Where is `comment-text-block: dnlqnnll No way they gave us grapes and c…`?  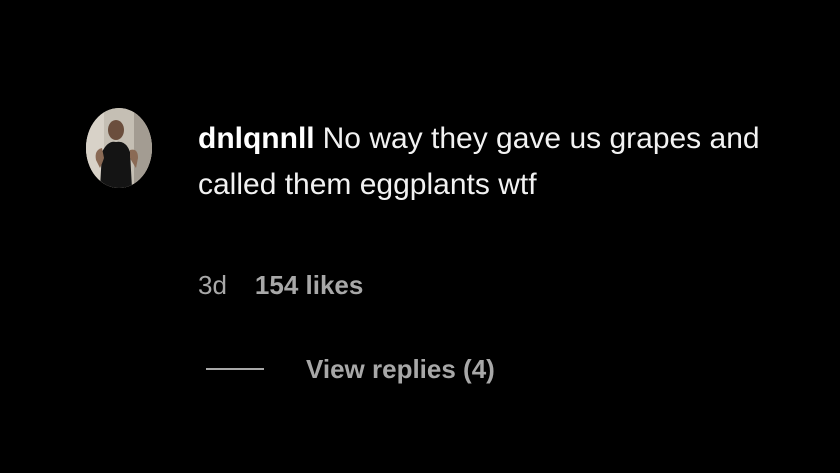 comment-text-block: dnlqnnll No way they gave us grapes and c… is located at coordinates (488, 162).